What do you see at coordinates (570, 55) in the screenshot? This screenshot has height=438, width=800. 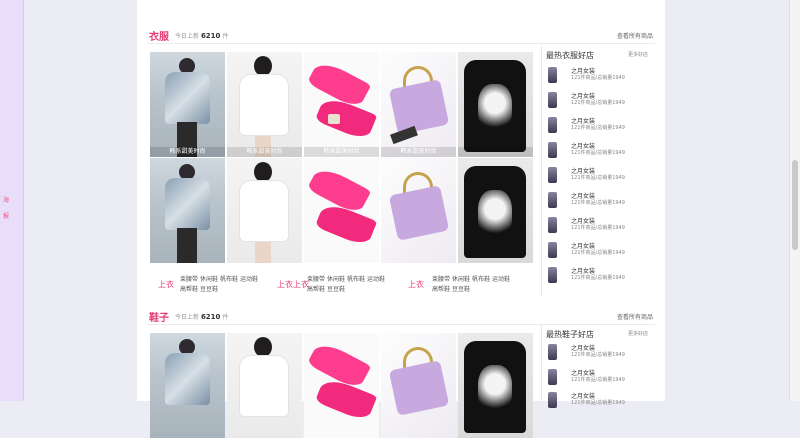 I see `shop-panel-title: 最热衣服好店` at bounding box center [570, 55].